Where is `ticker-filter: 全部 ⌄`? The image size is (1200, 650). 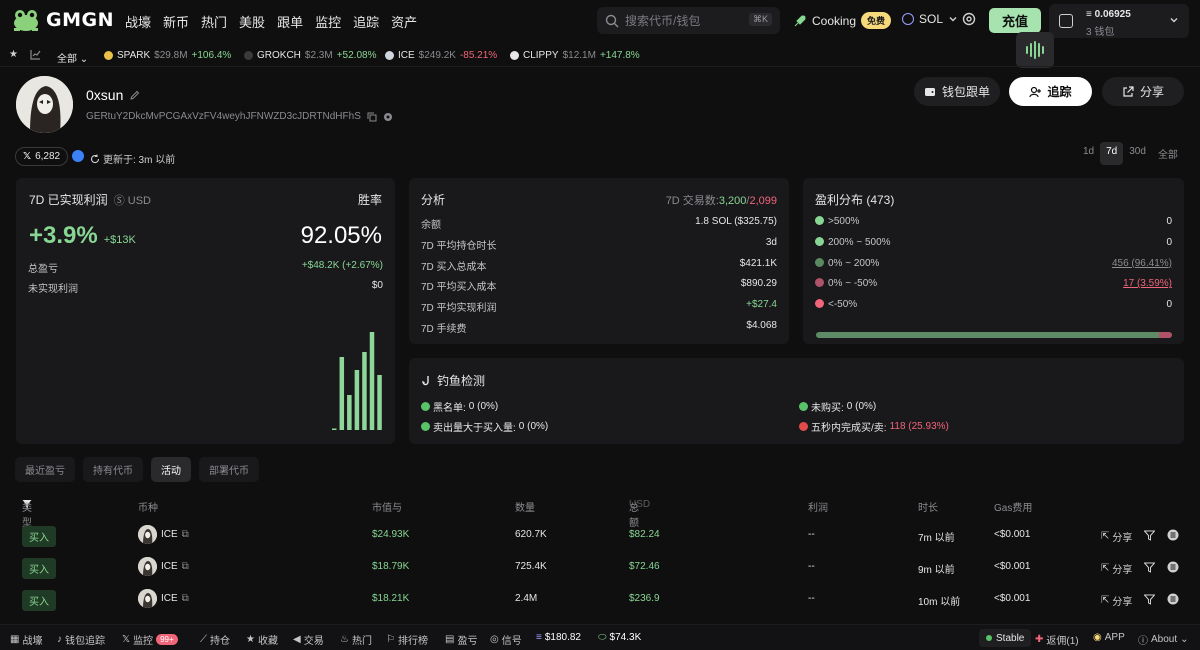
ticker-filter: 全部 ⌄ is located at coordinates (72, 57).